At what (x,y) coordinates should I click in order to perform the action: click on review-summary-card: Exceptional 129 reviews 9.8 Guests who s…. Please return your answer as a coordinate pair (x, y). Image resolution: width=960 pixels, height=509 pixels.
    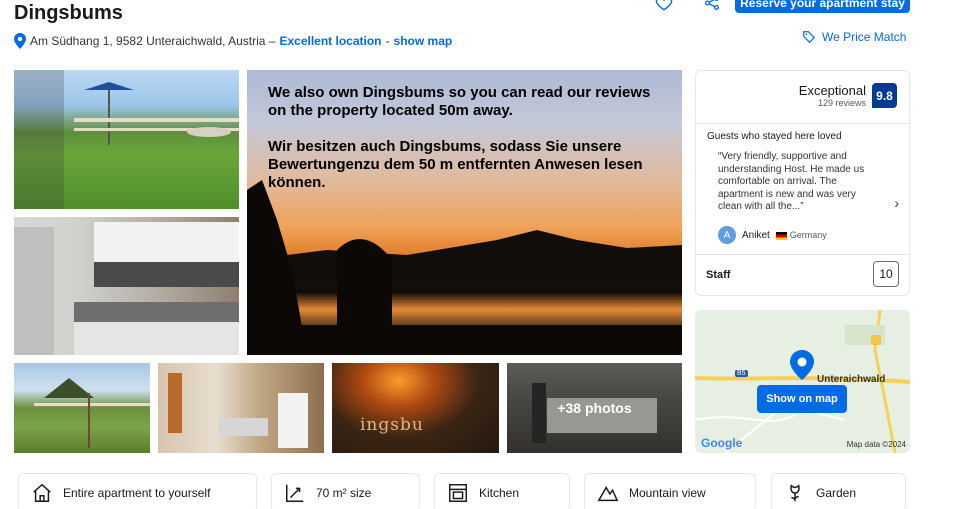
    Looking at the image, I should click on (802, 183).